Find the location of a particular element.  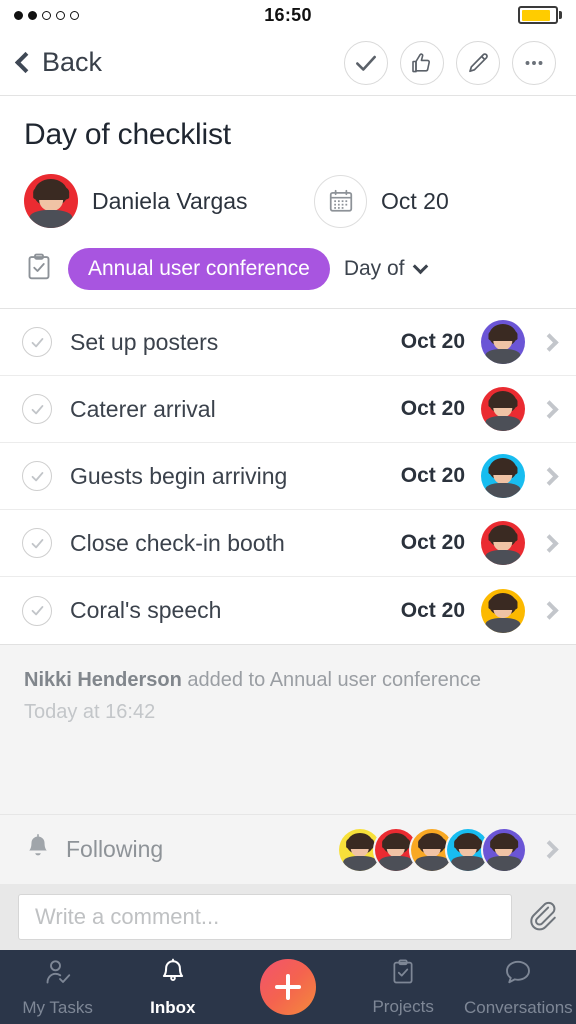

tab-label: Inbox is located at coordinates (173, 1007).